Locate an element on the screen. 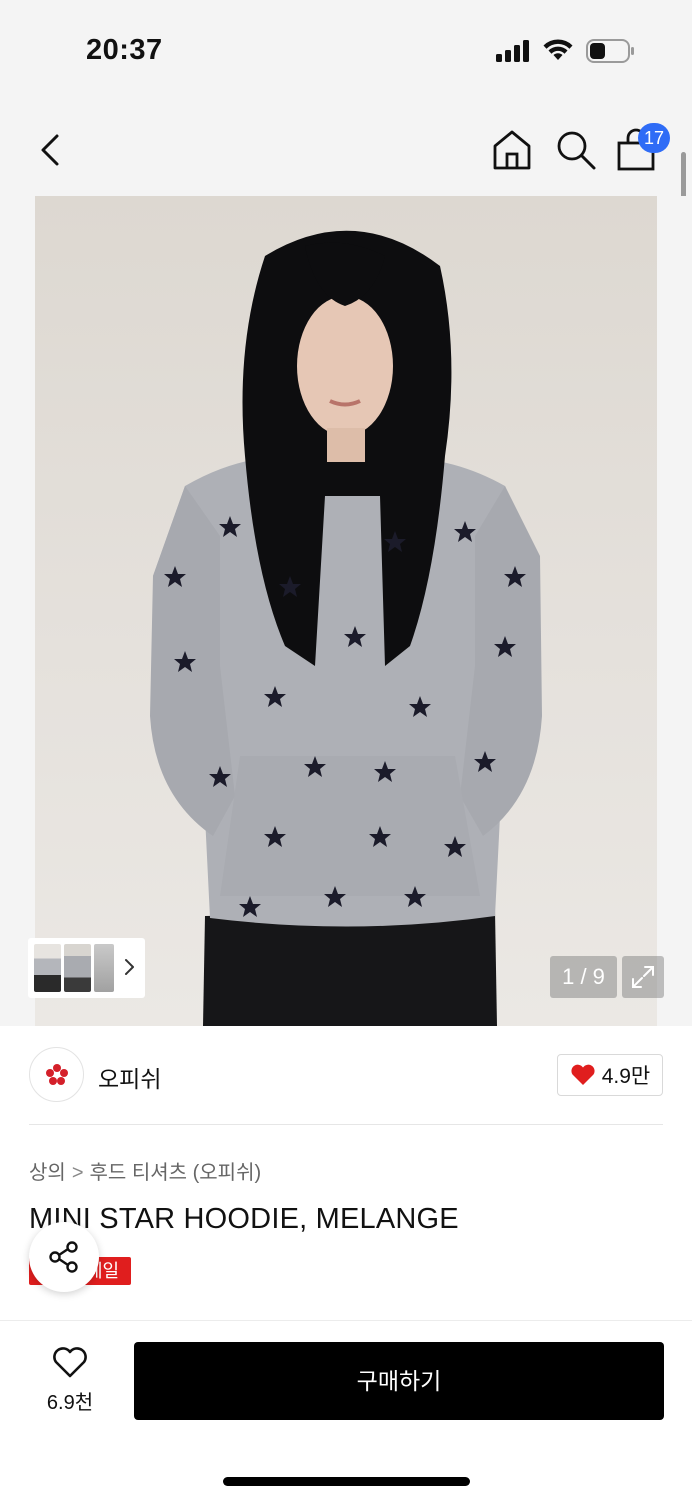 The width and height of the screenshot is (692, 1500). expand-button is located at coordinates (643, 977).